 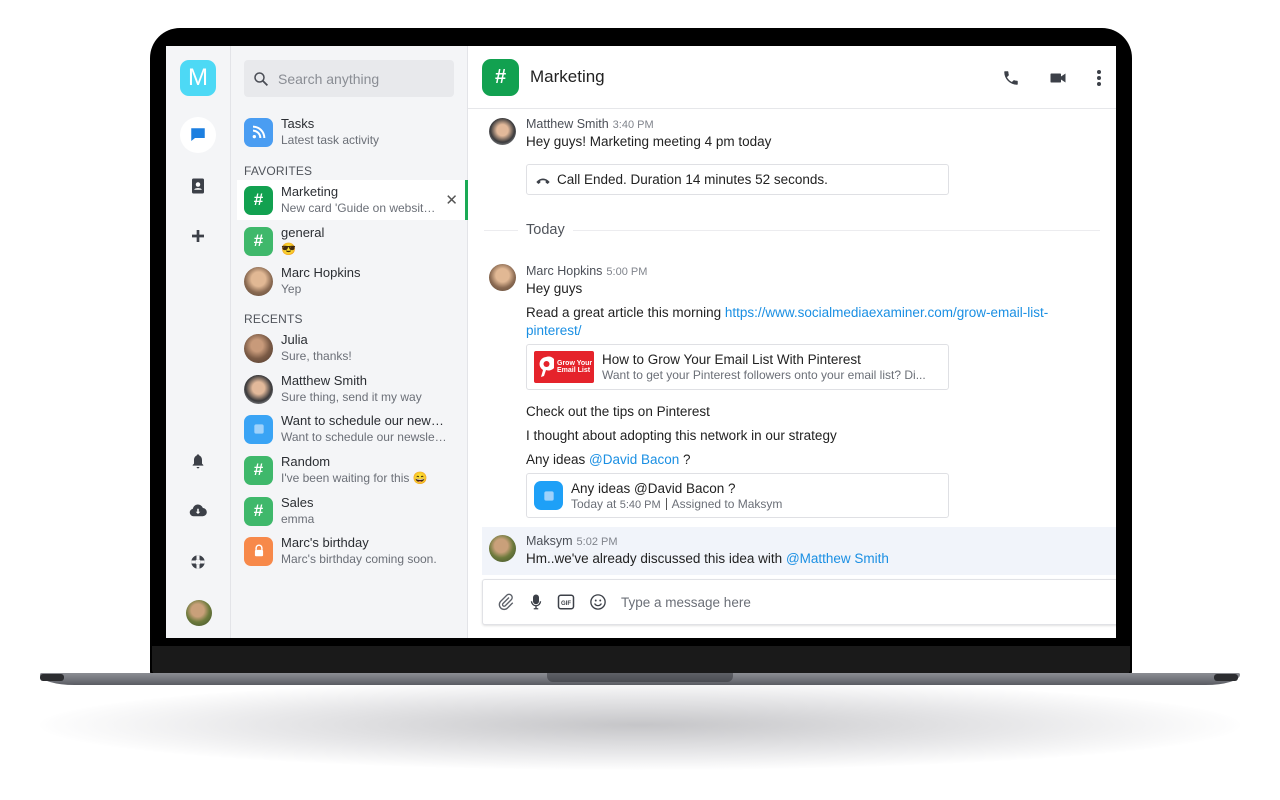 What do you see at coordinates (618, 411) in the screenshot?
I see `message-text: Check out the tips on Pinterest` at bounding box center [618, 411].